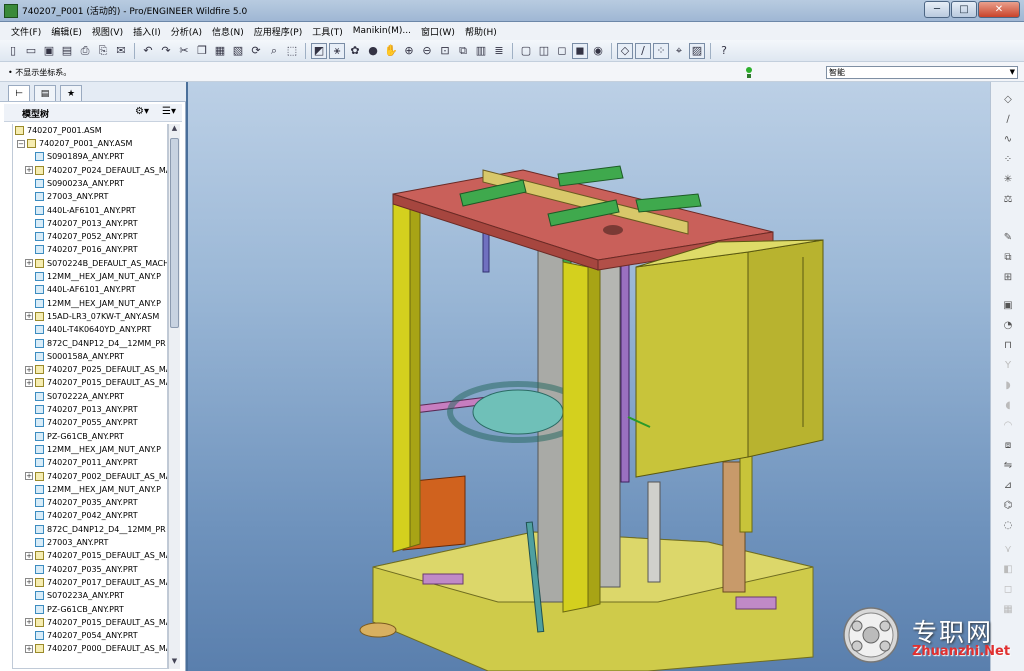 The image size is (1024, 671). What do you see at coordinates (1008, 387) in the screenshot?
I see `round-icon: ◗` at bounding box center [1008, 387].